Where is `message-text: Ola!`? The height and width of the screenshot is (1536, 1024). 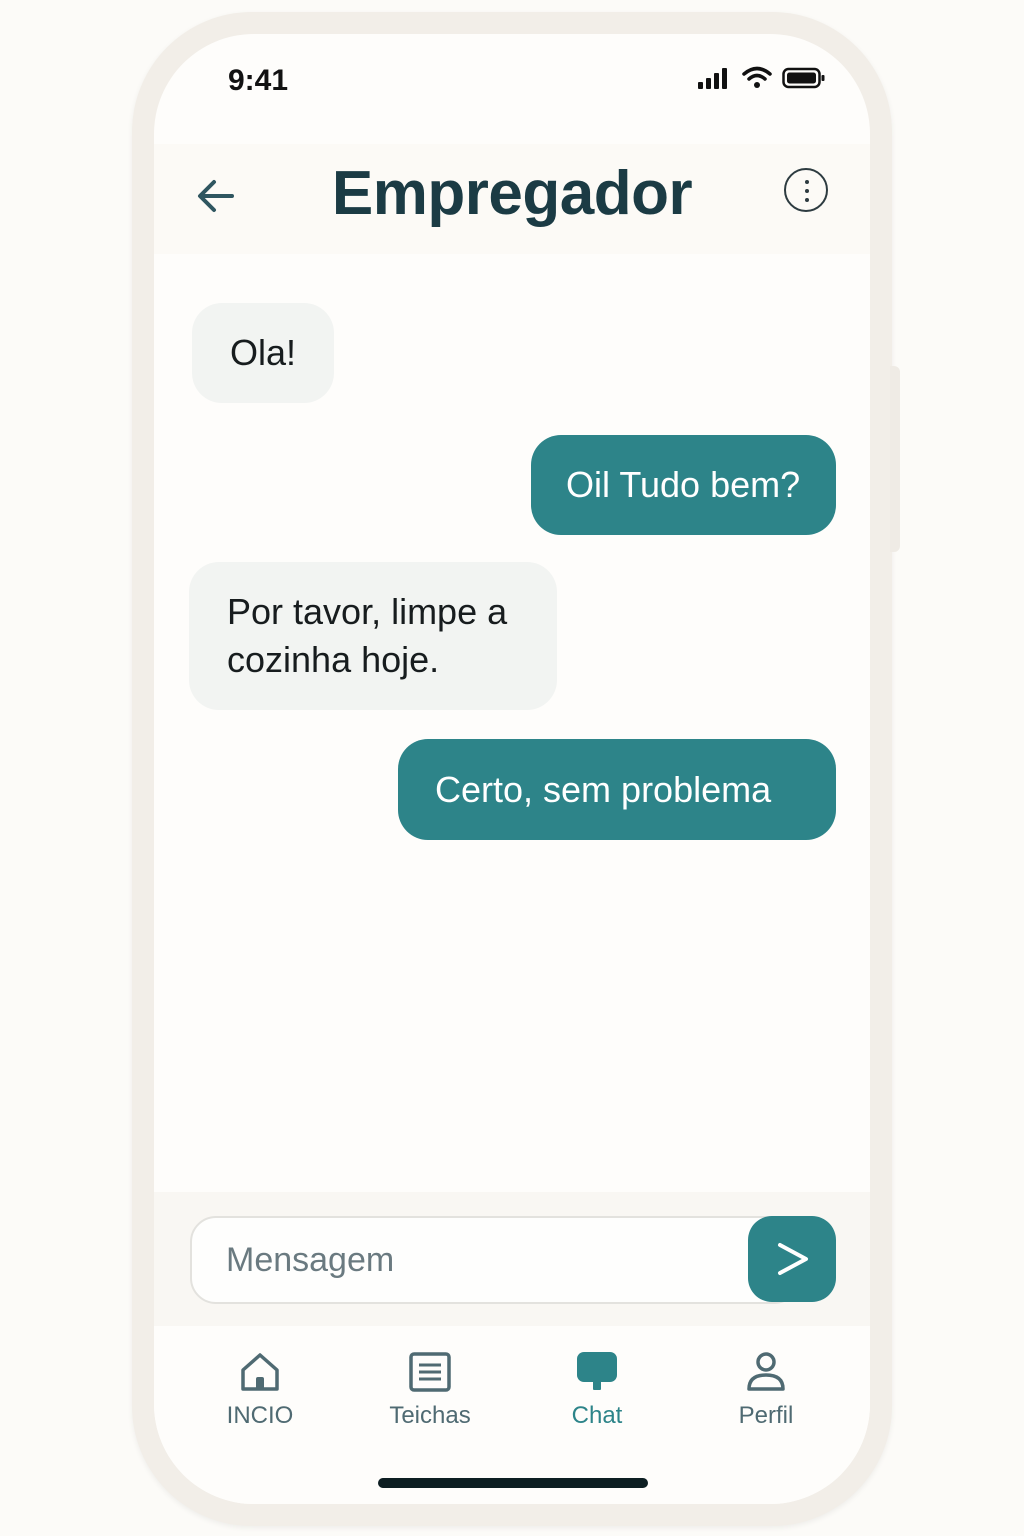 message-text: Ola! is located at coordinates (263, 352).